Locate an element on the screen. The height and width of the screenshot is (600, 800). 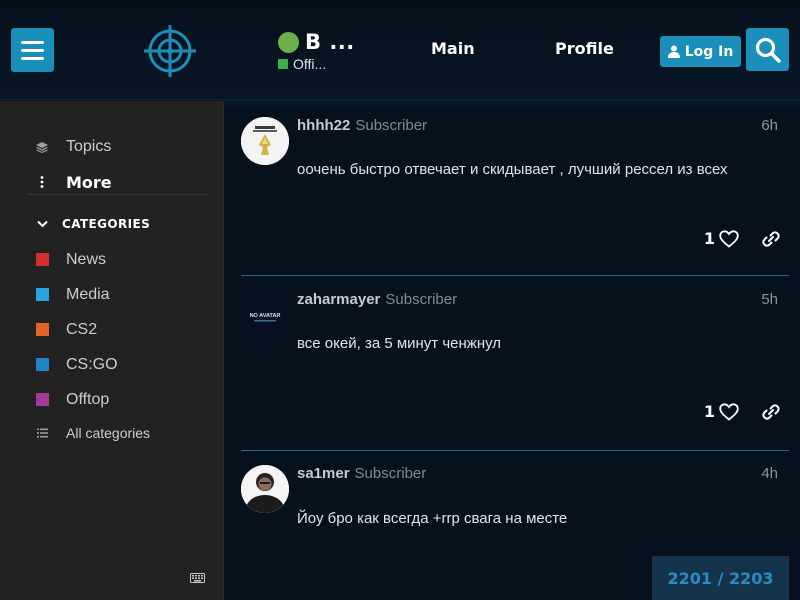
list-icon is located at coordinates (42, 433).